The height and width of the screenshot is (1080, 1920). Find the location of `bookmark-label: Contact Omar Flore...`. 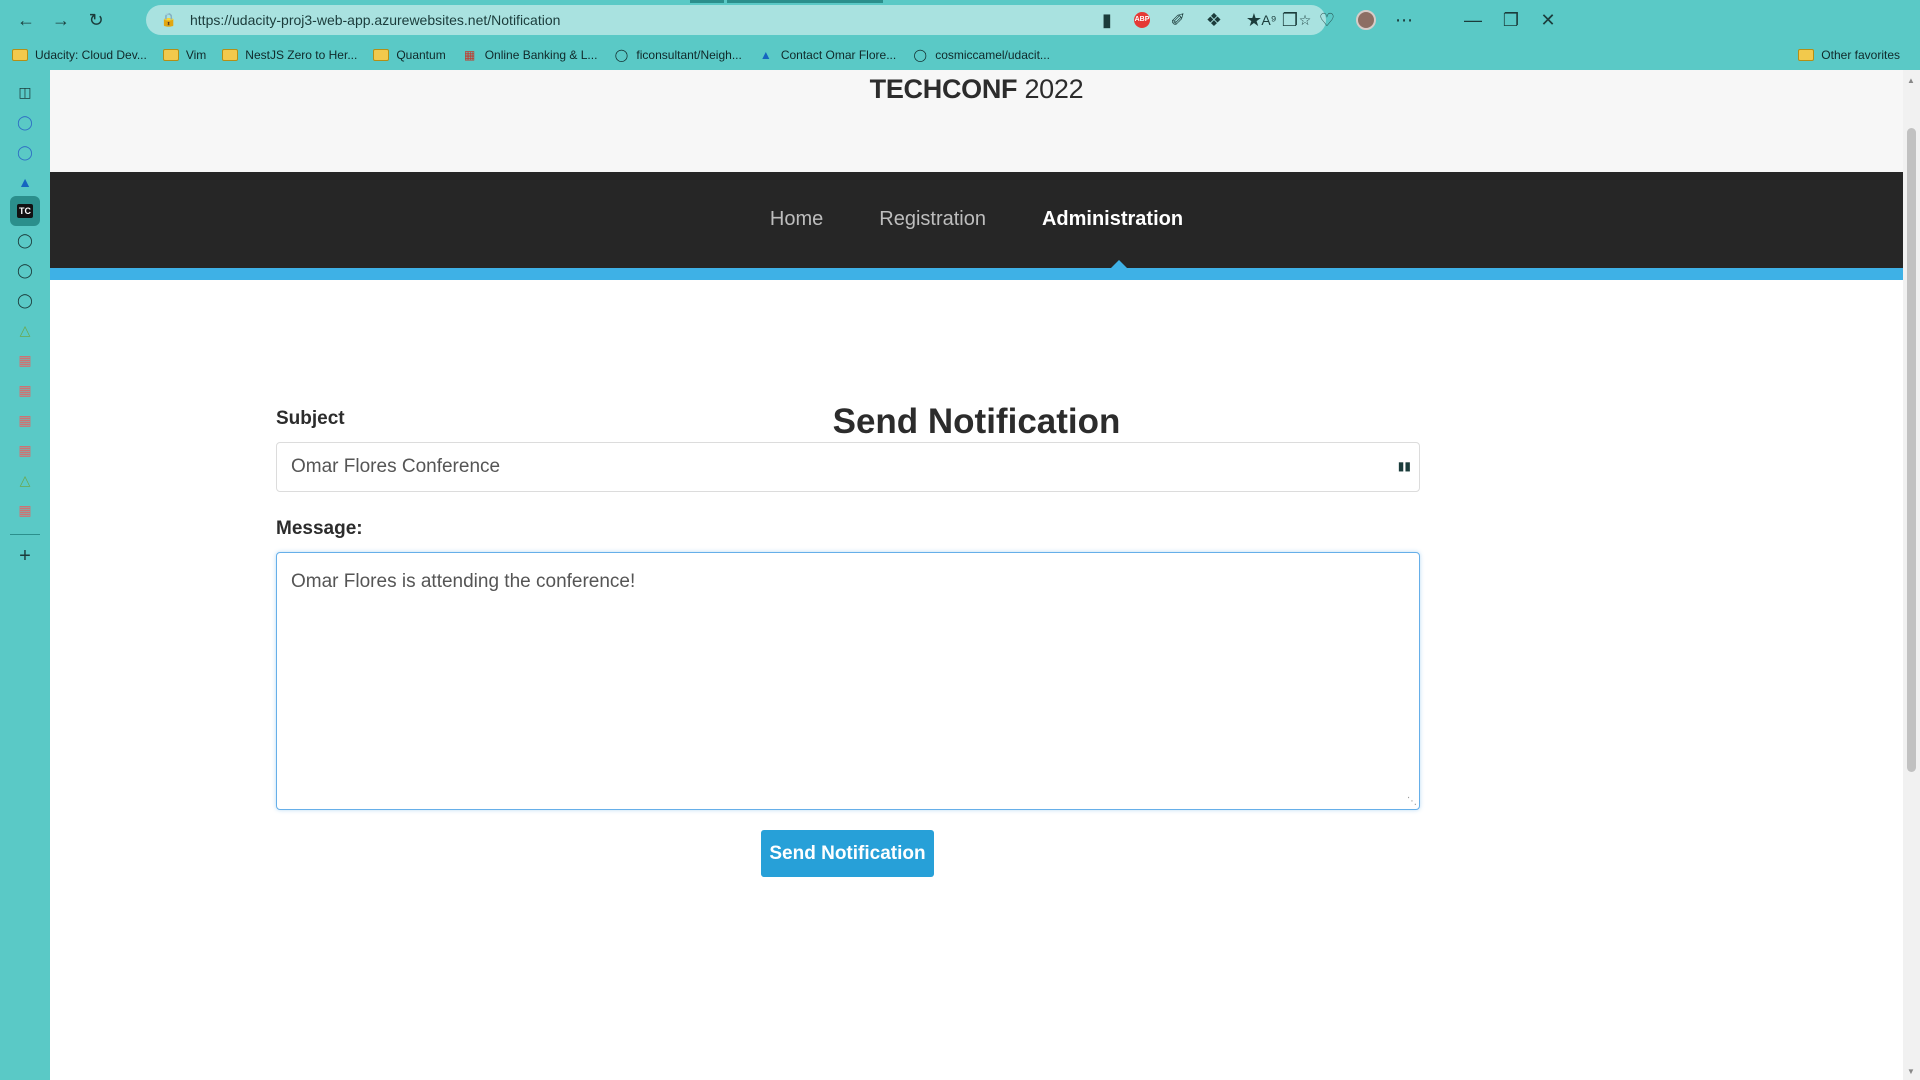

bookmark-label: Contact Omar Flore... is located at coordinates (838, 55).